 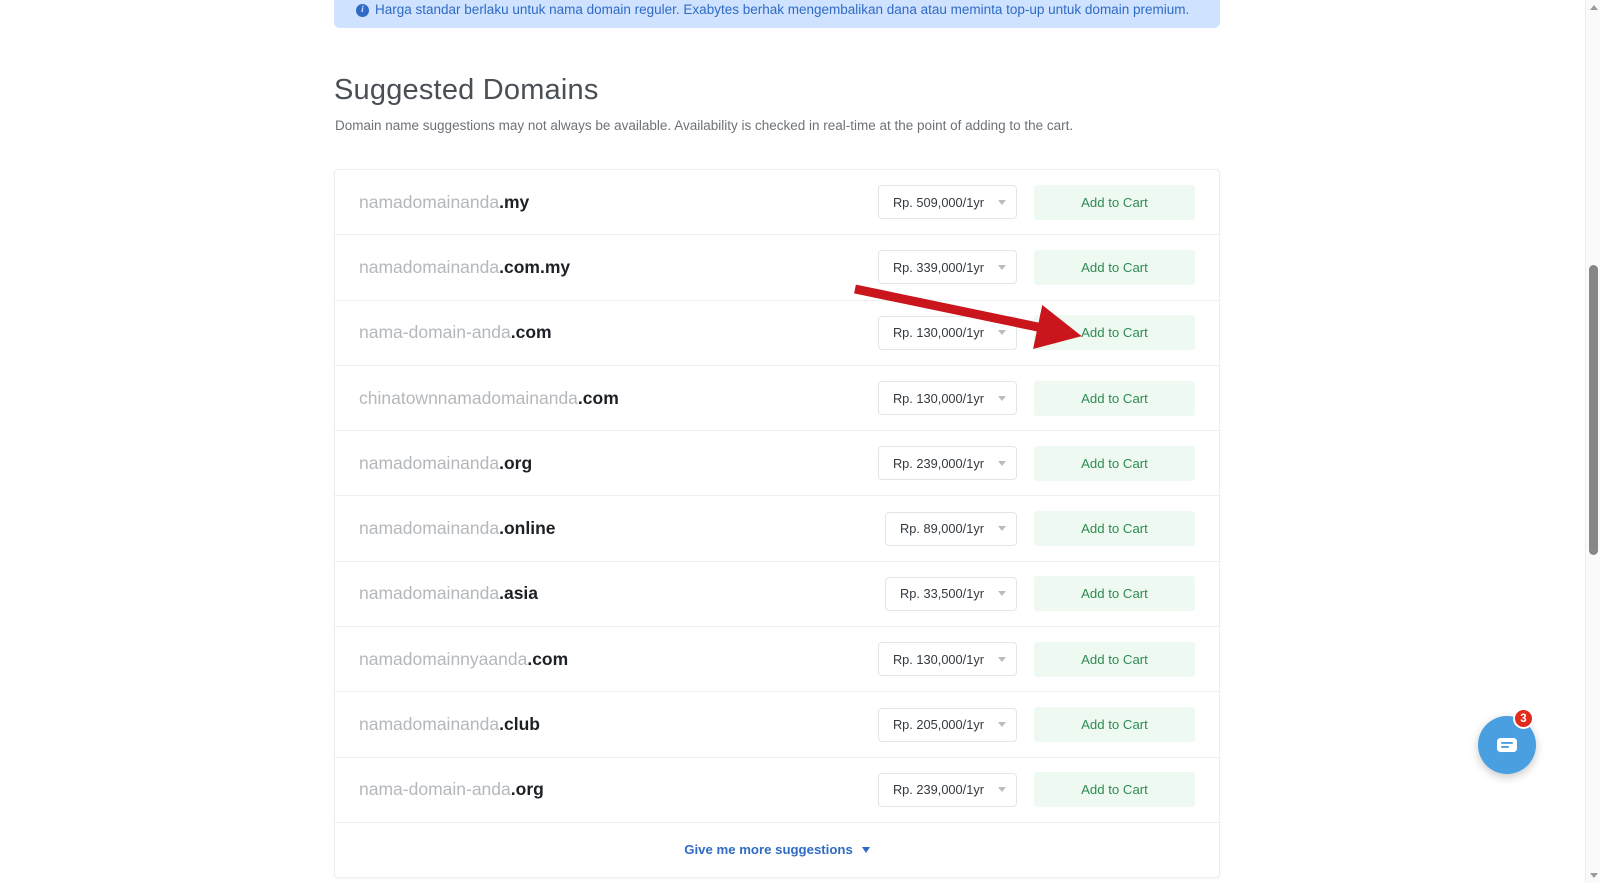 What do you see at coordinates (535, 266) in the screenshot?
I see `domain-tld: .com.my` at bounding box center [535, 266].